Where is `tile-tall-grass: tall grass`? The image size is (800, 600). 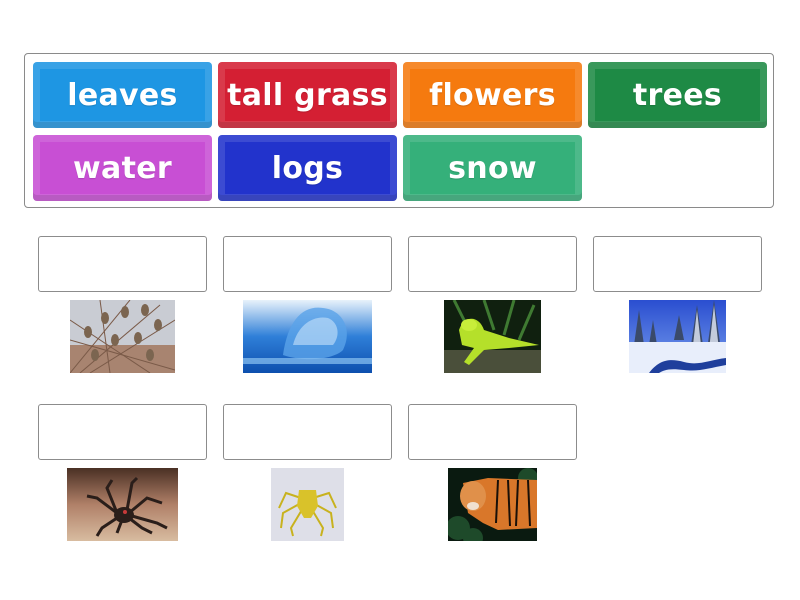 tile-tall-grass: tall grass is located at coordinates (307, 95).